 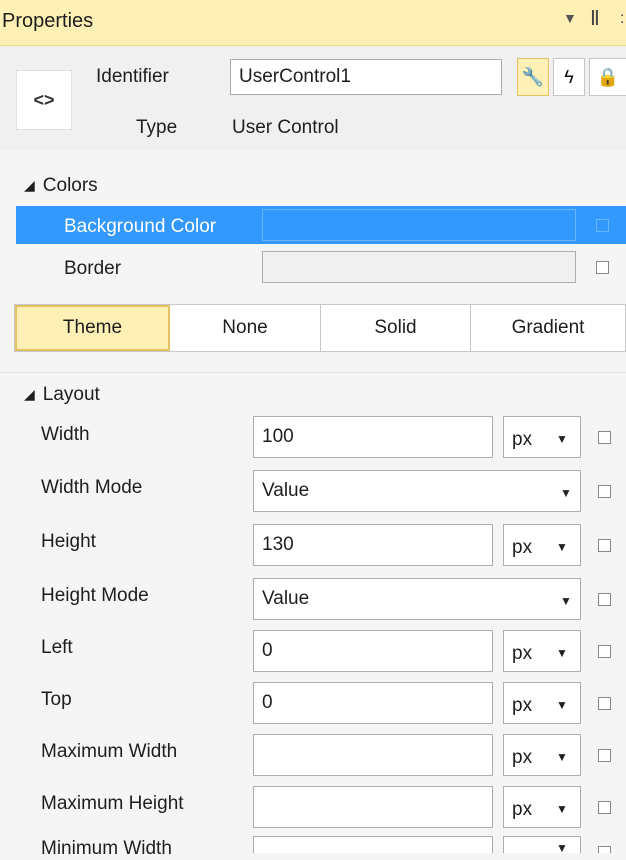 What do you see at coordinates (71, 394) in the screenshot?
I see `layout-section-label: Layout` at bounding box center [71, 394].